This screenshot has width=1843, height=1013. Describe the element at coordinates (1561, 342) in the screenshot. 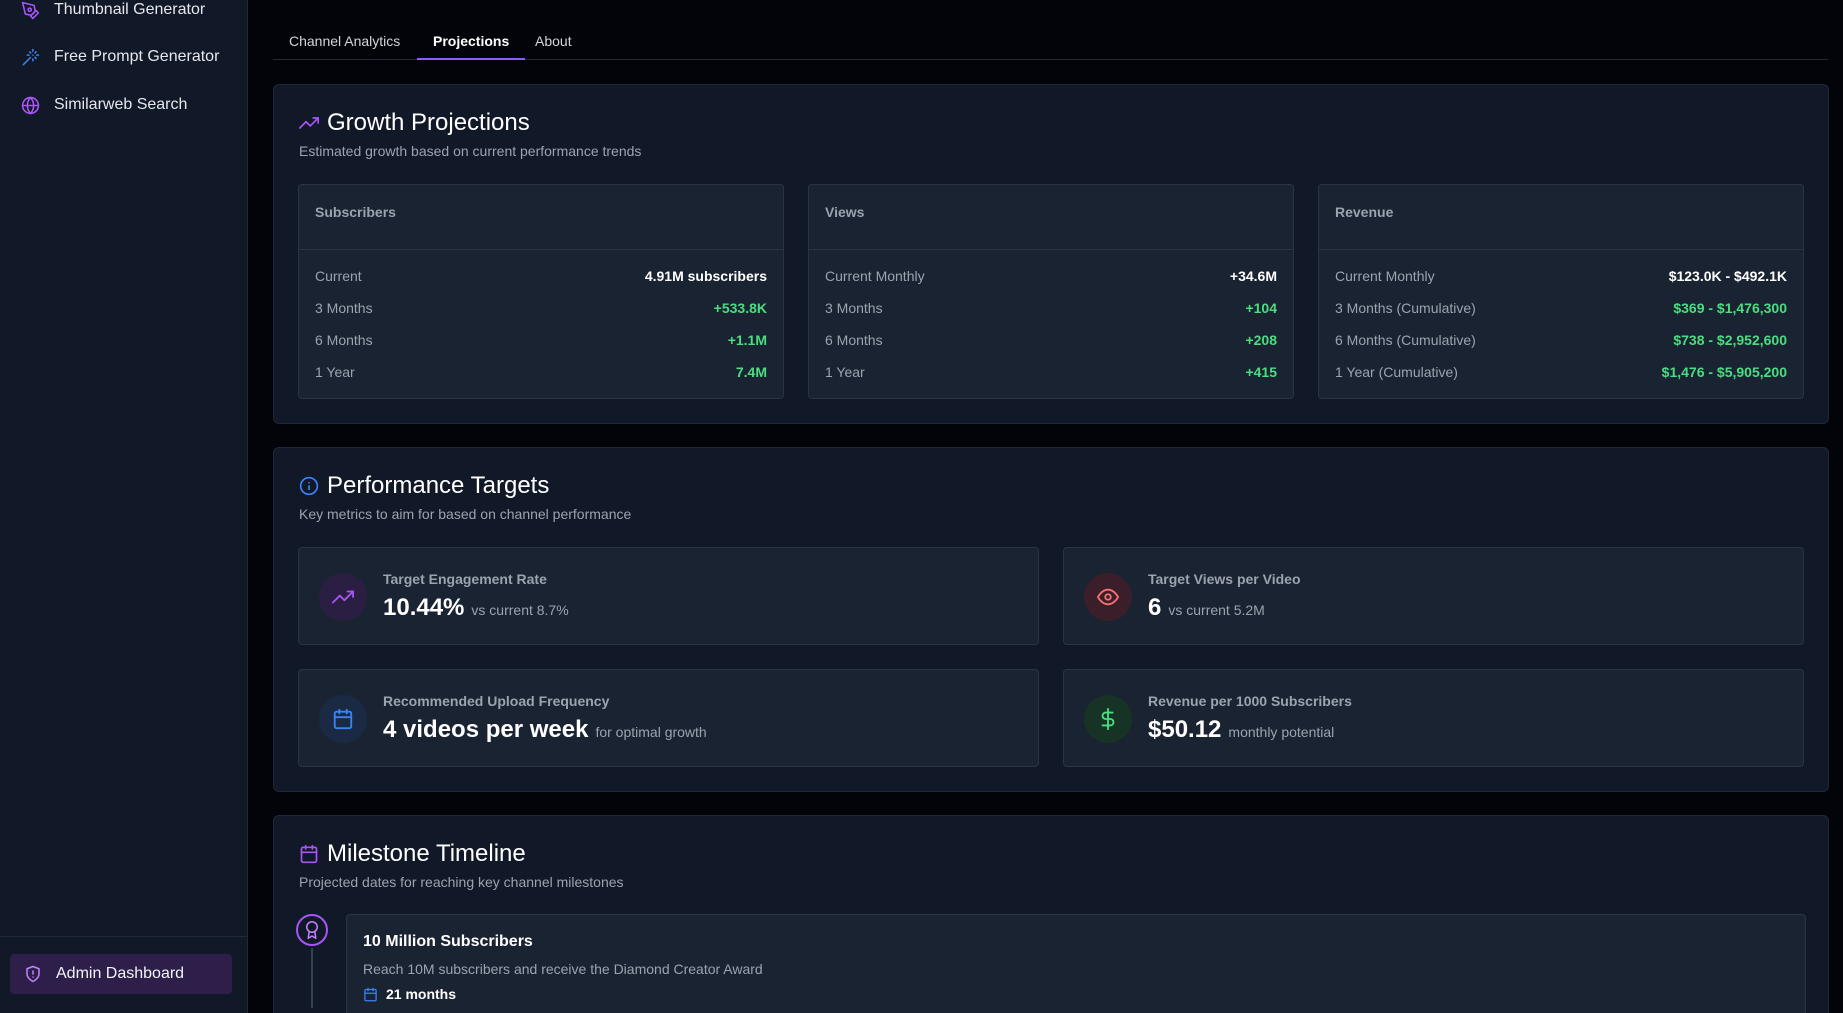

I see `projection-row: 6 Months (Cumulative) $738 - $2,952,600` at that location.